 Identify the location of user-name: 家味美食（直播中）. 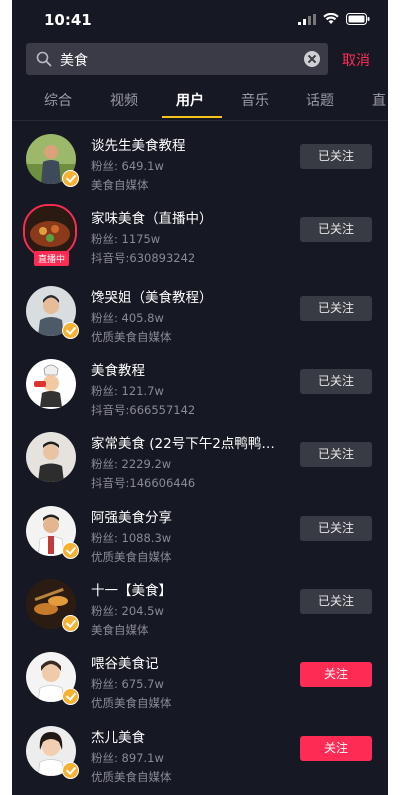
(152, 219).